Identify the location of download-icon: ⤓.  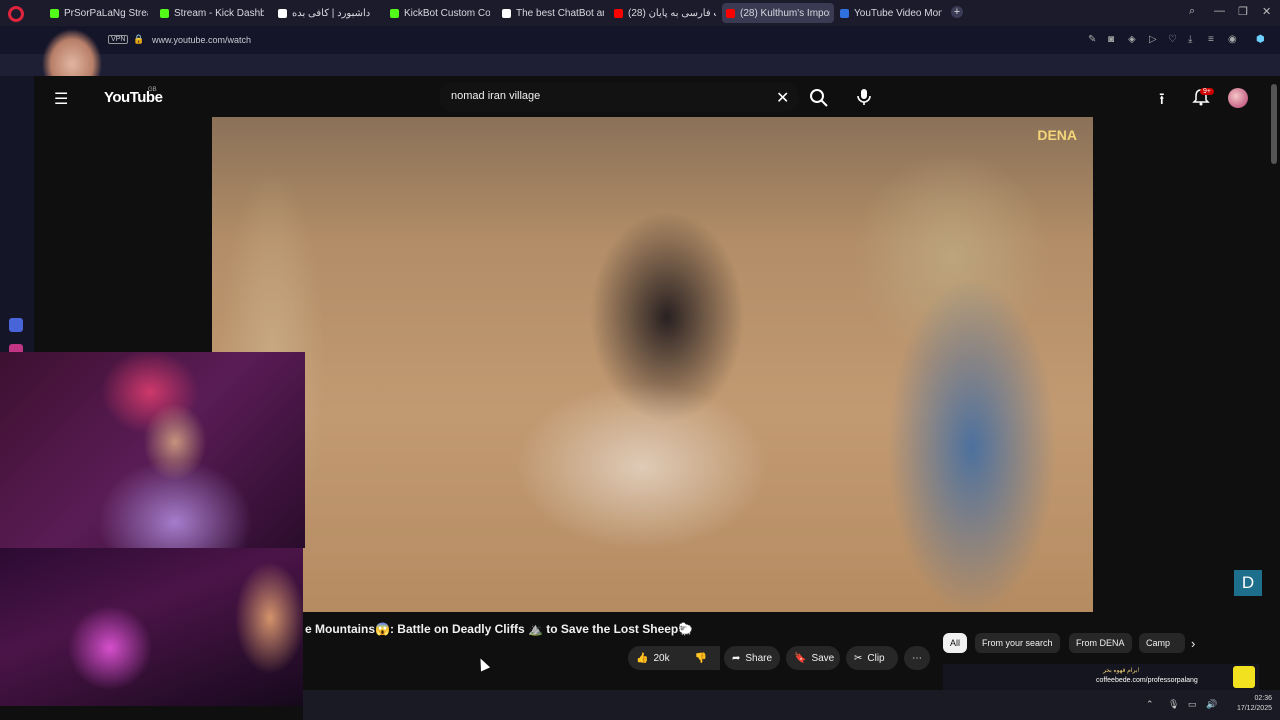
(1190, 39).